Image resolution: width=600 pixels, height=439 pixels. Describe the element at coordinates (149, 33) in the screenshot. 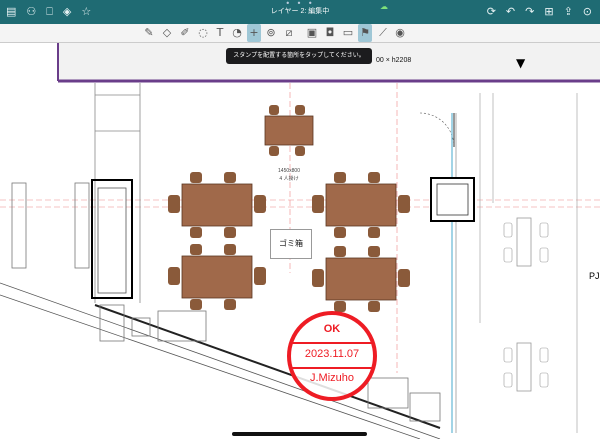

I see `pen-icon: ✎` at that location.